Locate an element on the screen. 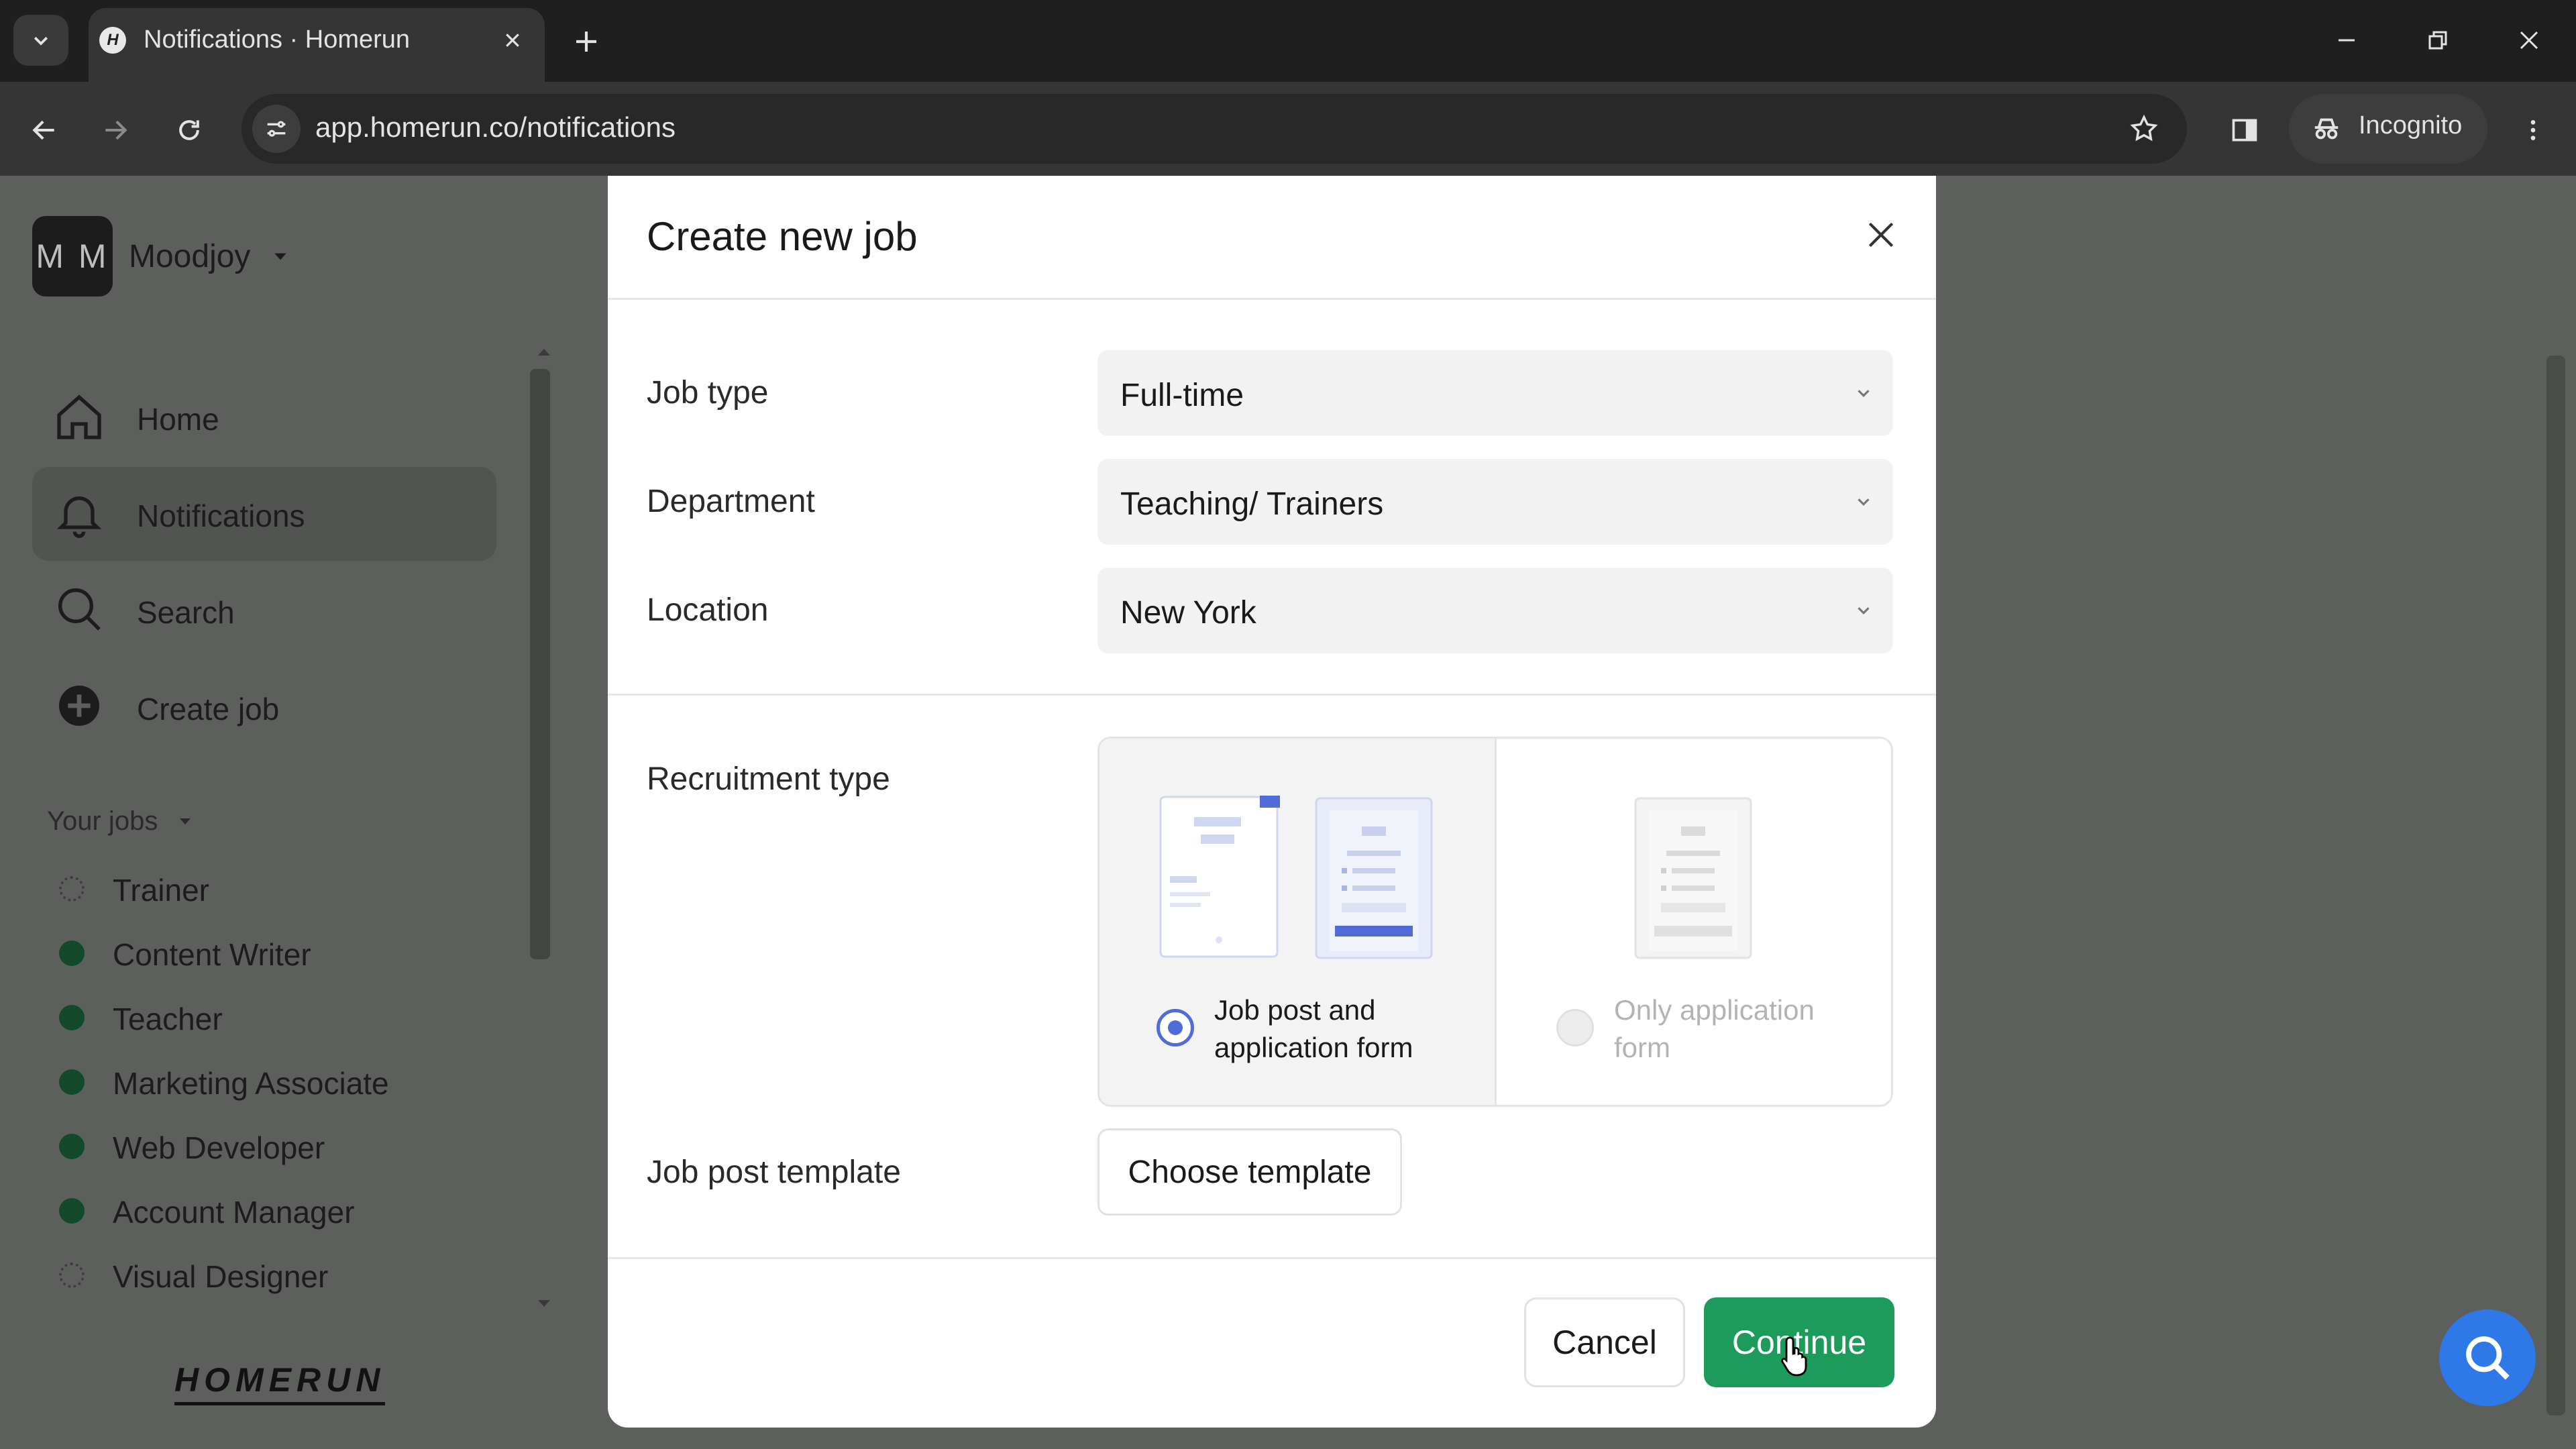 The height and width of the screenshot is (1449, 2576). radio-label: Job post and application form is located at coordinates (1313, 1028).